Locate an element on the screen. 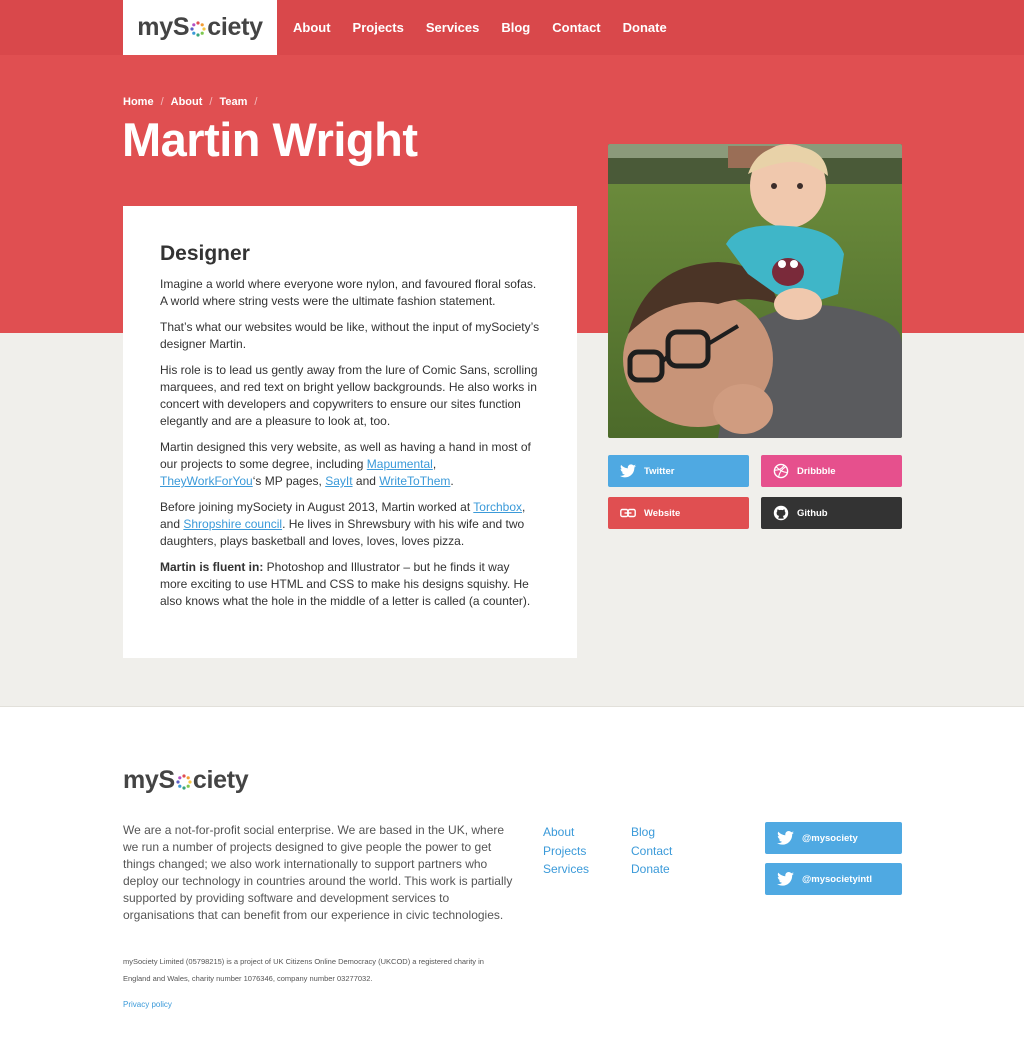 The image size is (1024, 1064). profile-photo is located at coordinates (755, 291).